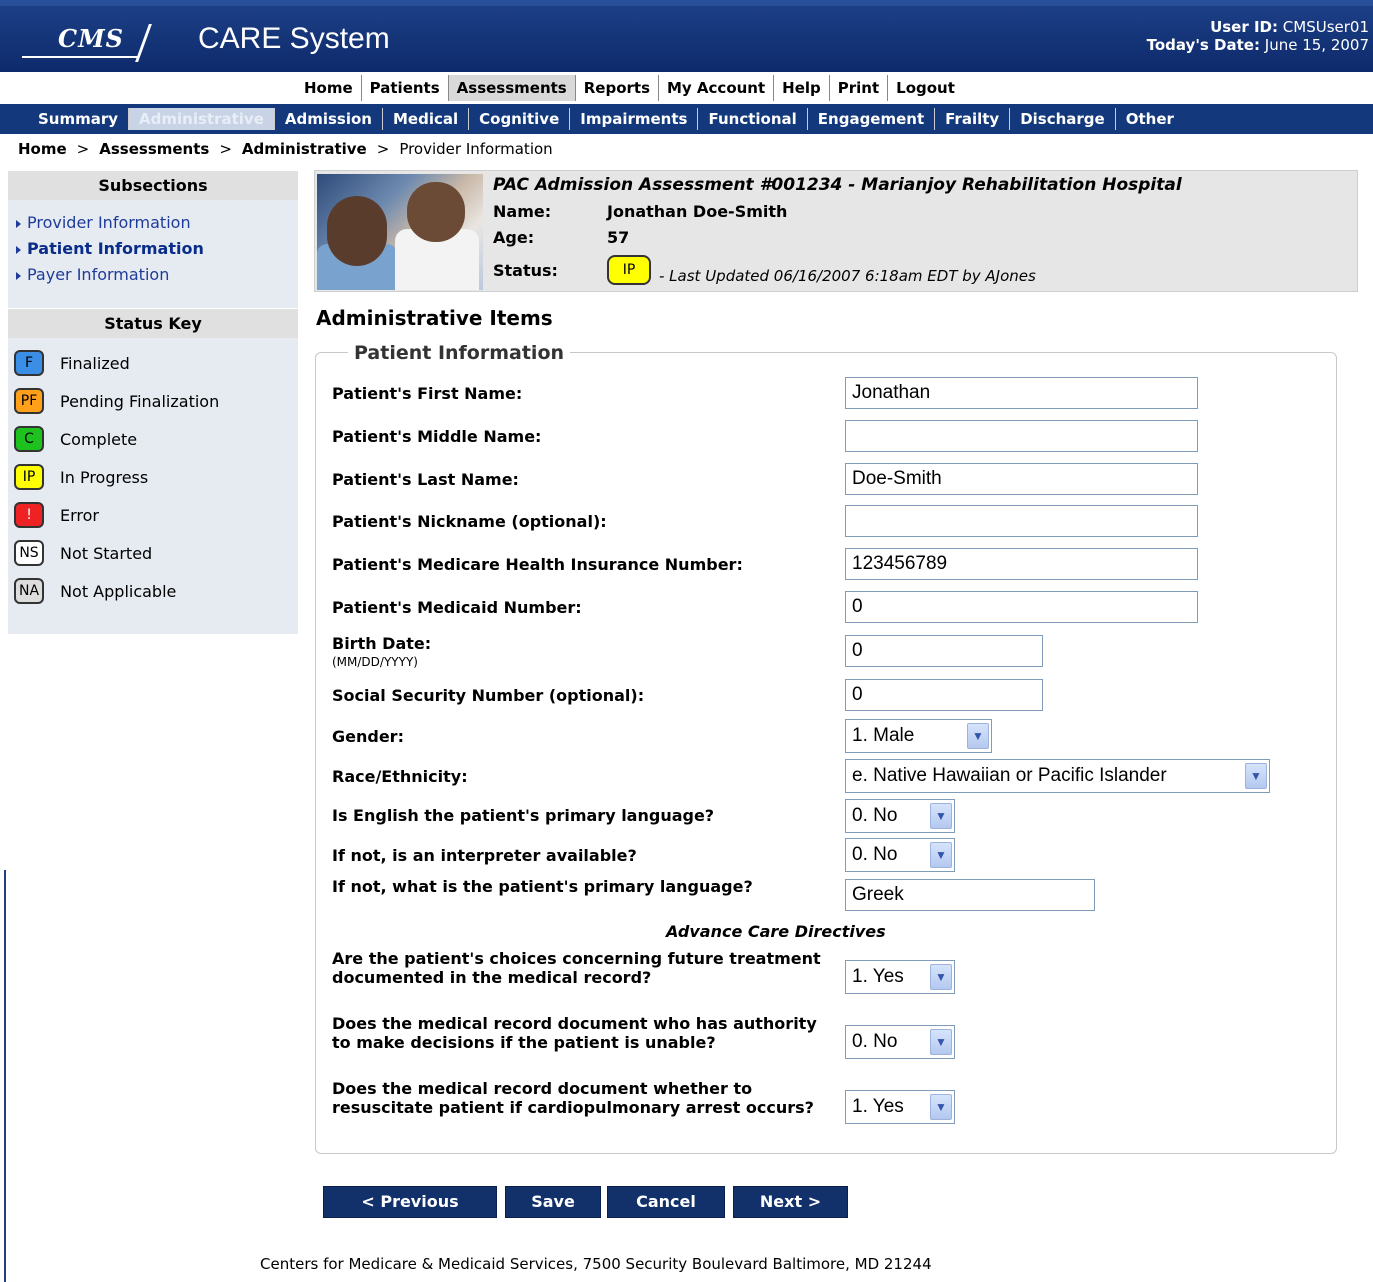 The width and height of the screenshot is (1373, 1282). What do you see at coordinates (900, 1042) in the screenshot?
I see `decision-authority-select: 0. No ▼` at bounding box center [900, 1042].